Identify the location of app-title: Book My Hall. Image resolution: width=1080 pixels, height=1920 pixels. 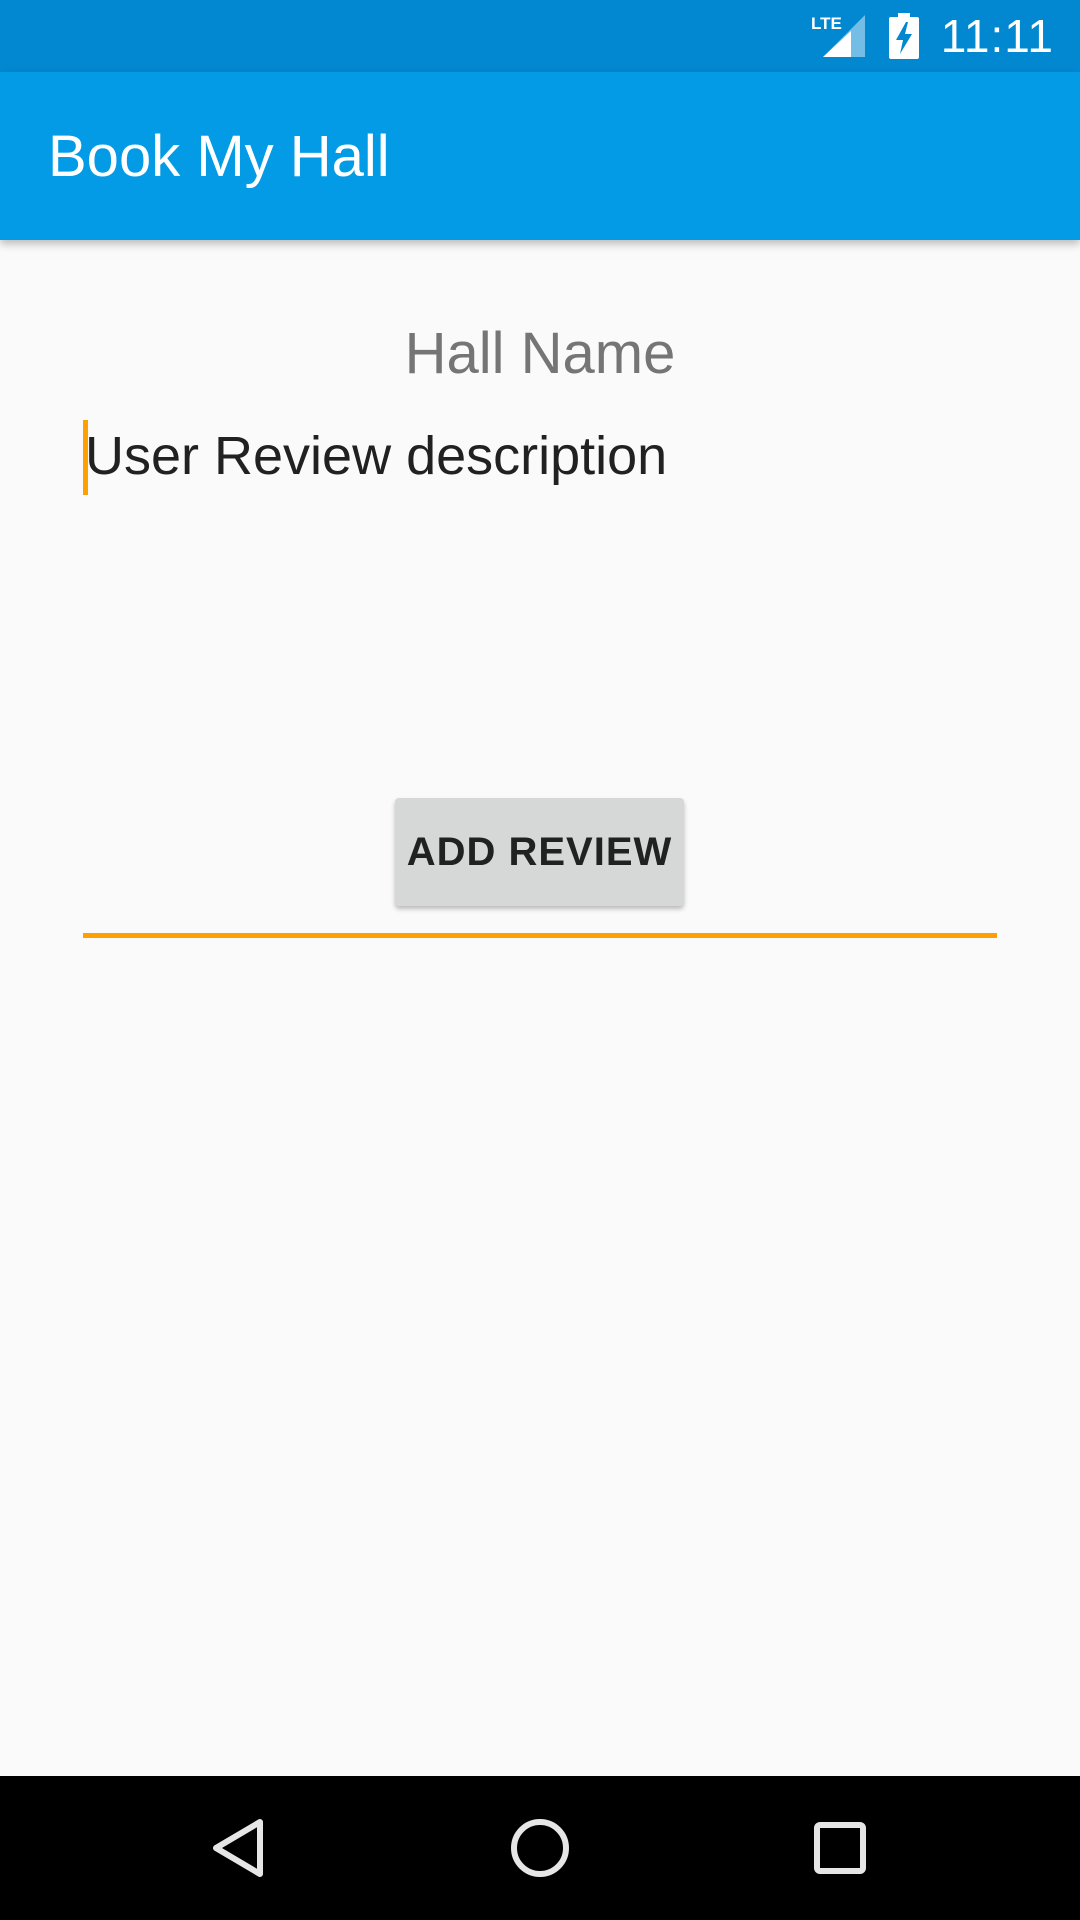
(219, 156).